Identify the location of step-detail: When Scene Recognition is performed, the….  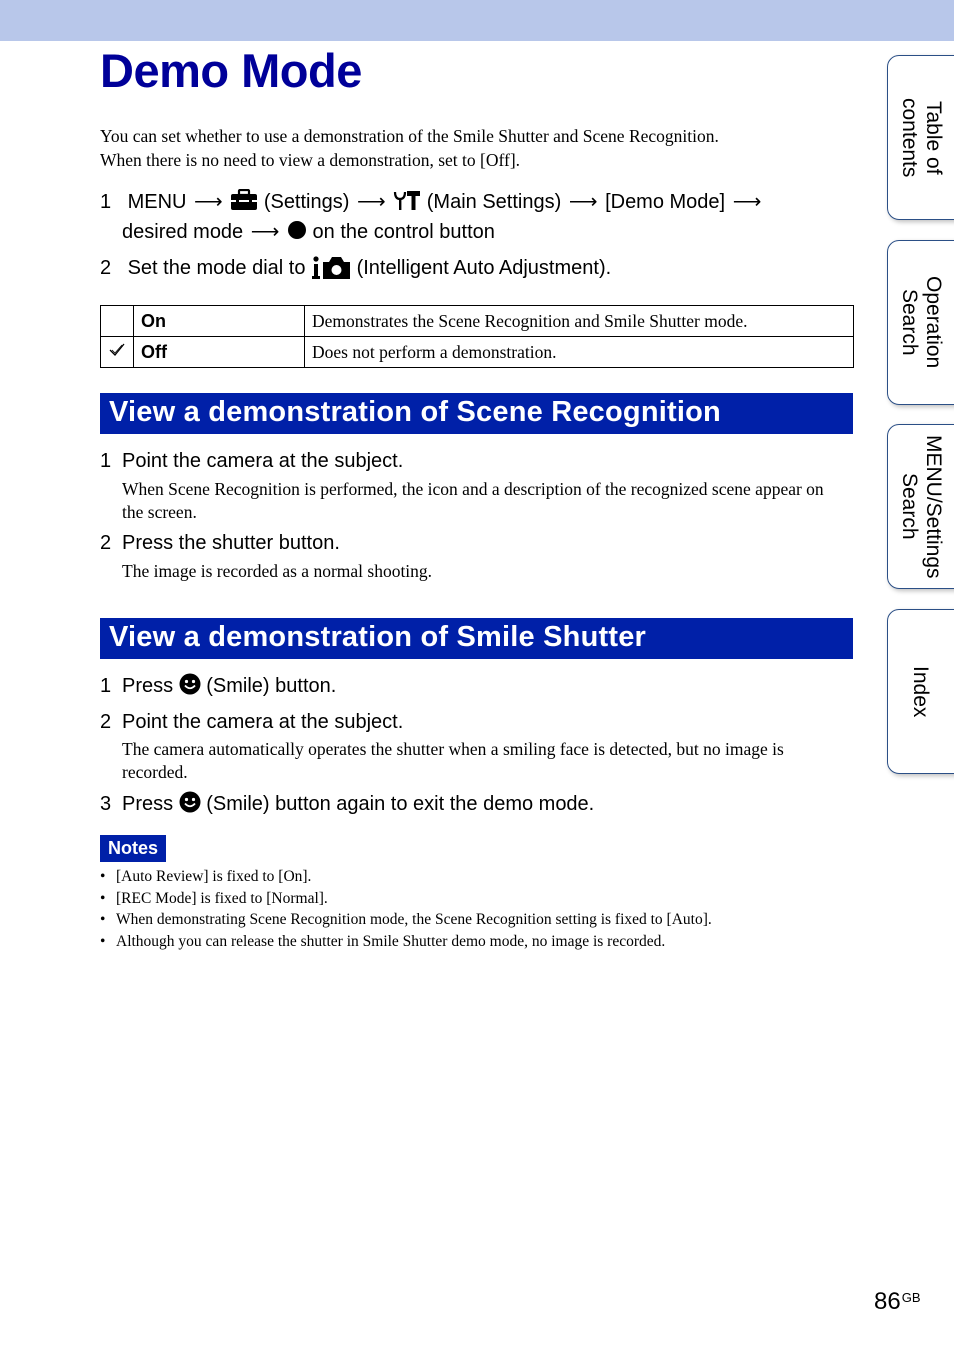
(473, 500).